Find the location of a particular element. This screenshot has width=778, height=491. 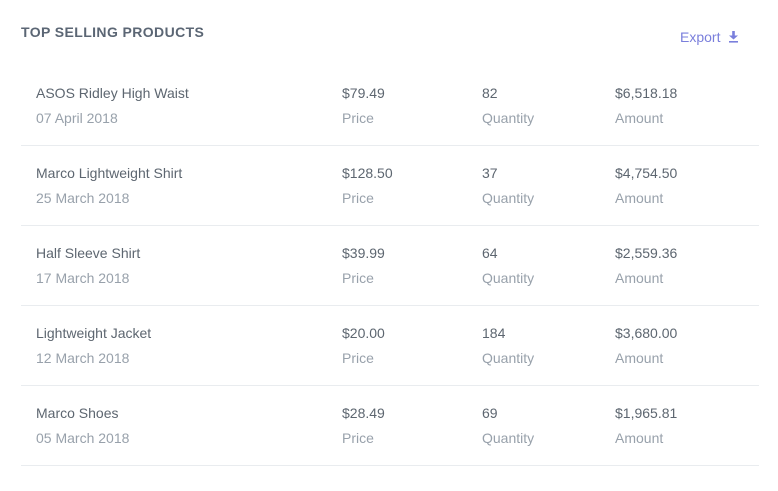

amount-value: $2,559.36 is located at coordinates (646, 253).